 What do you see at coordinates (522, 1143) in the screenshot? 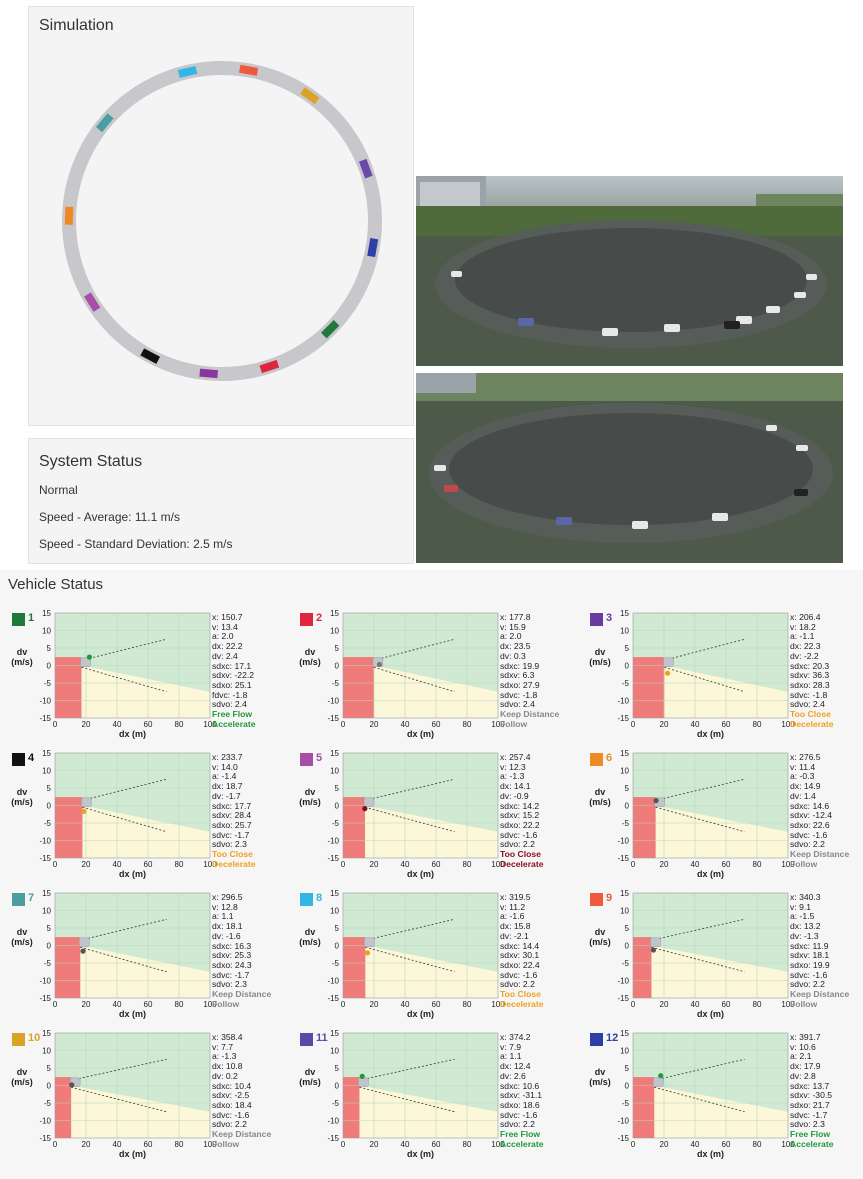
I see `vehicle-action: Accelerate` at bounding box center [522, 1143].